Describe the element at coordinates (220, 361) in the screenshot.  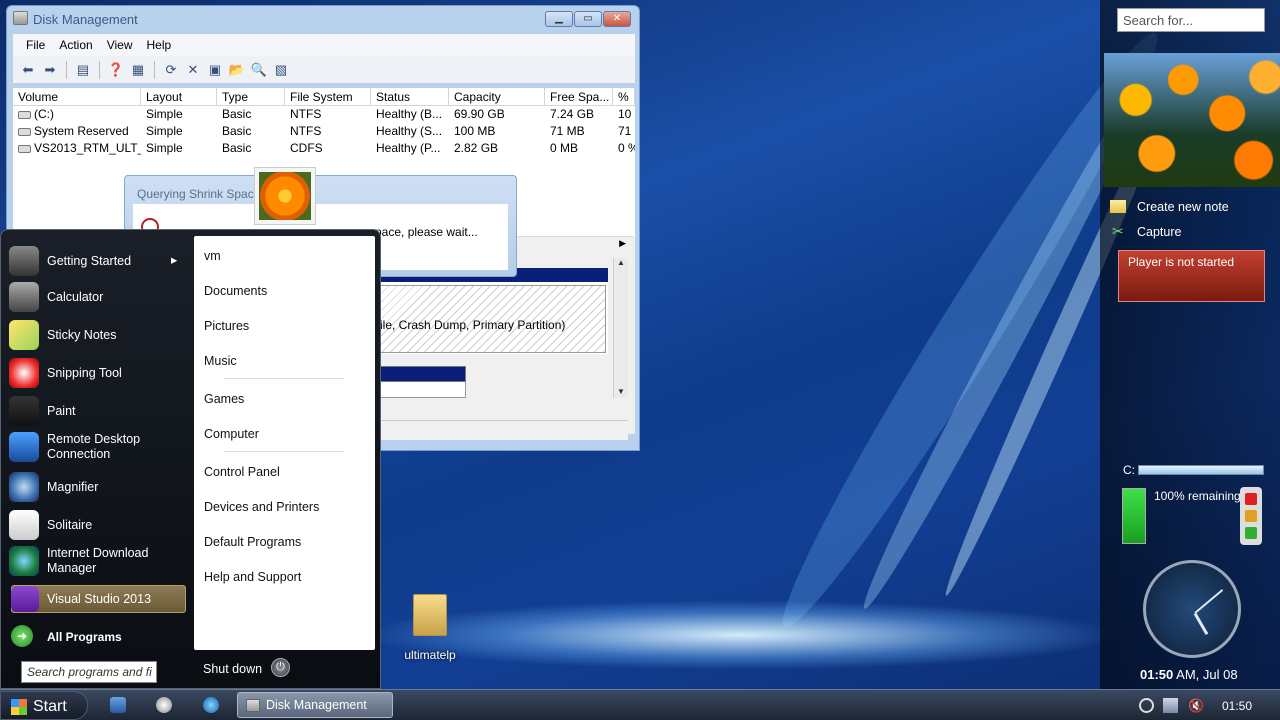
I see `place-music: Music` at that location.